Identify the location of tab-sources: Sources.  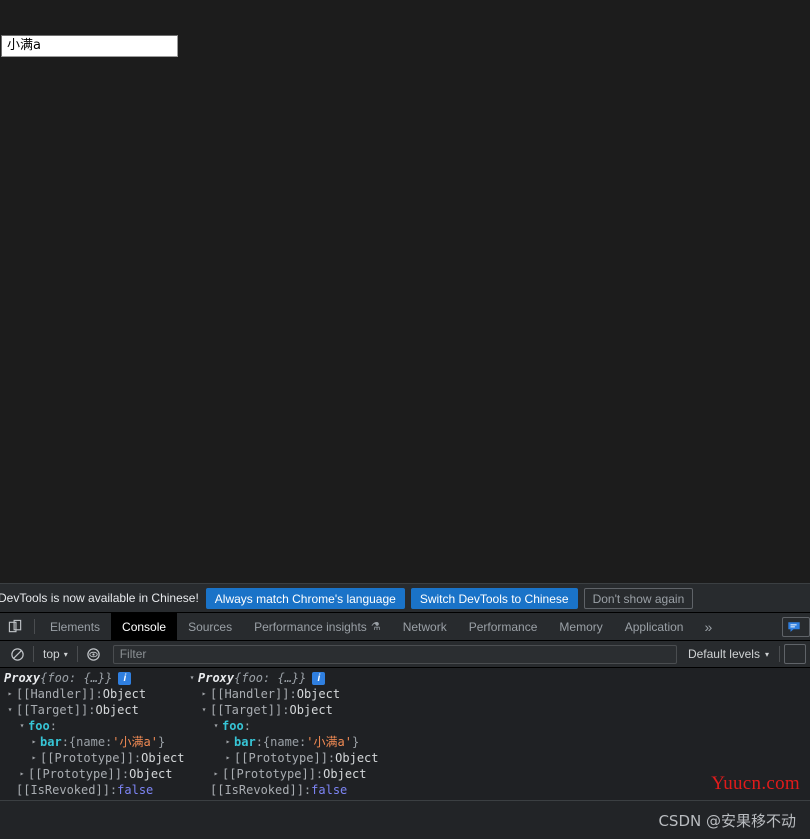
(210, 626).